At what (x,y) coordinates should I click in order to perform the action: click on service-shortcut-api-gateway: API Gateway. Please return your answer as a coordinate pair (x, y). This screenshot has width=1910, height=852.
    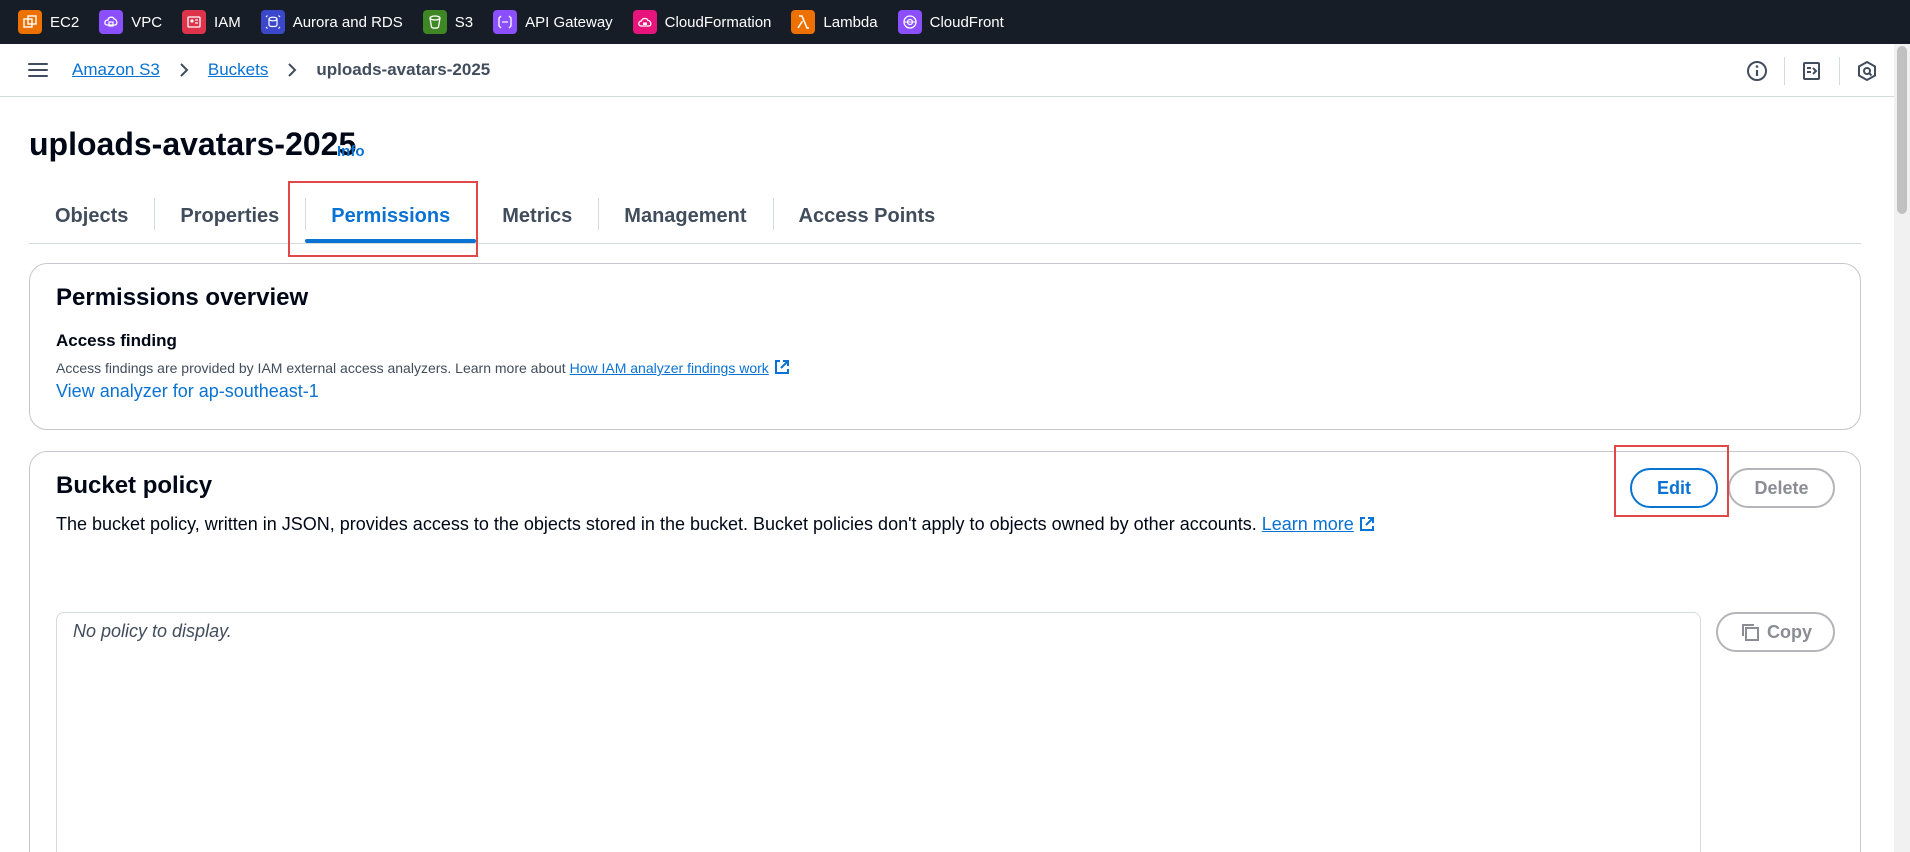
    Looking at the image, I should click on (553, 22).